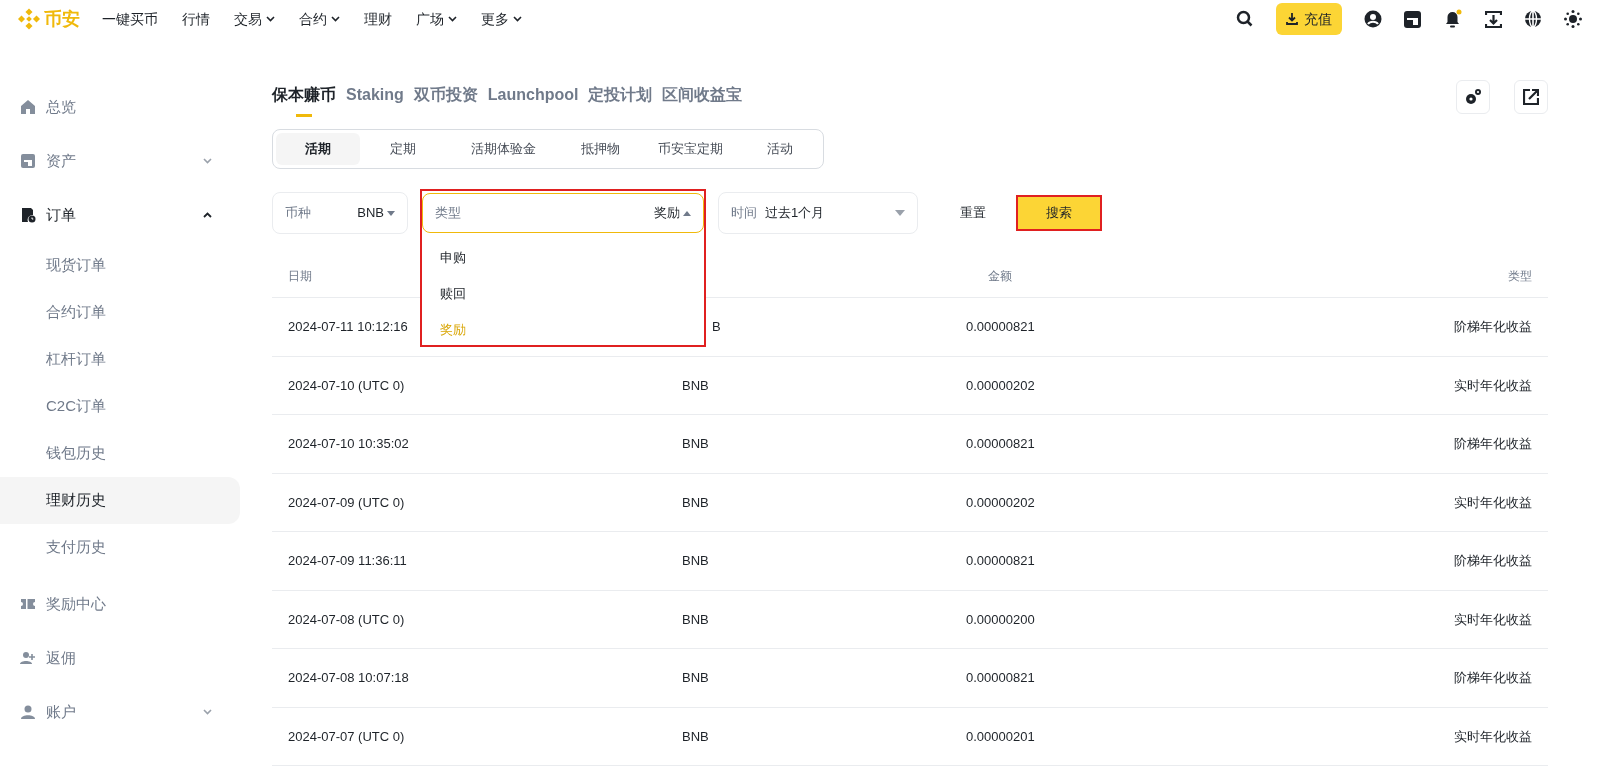  Describe the element at coordinates (445, 97) in the screenshot. I see `tab: 双币投资` at that location.